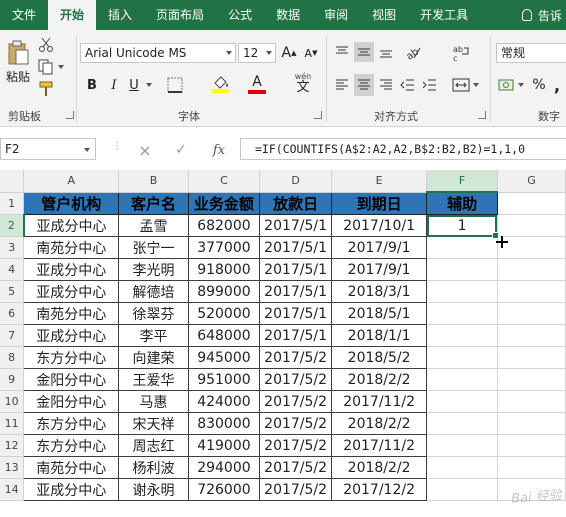 This screenshot has height=517, width=566. What do you see at coordinates (71, 225) in the screenshot?
I see `data-cell: 亚成分中心` at bounding box center [71, 225].